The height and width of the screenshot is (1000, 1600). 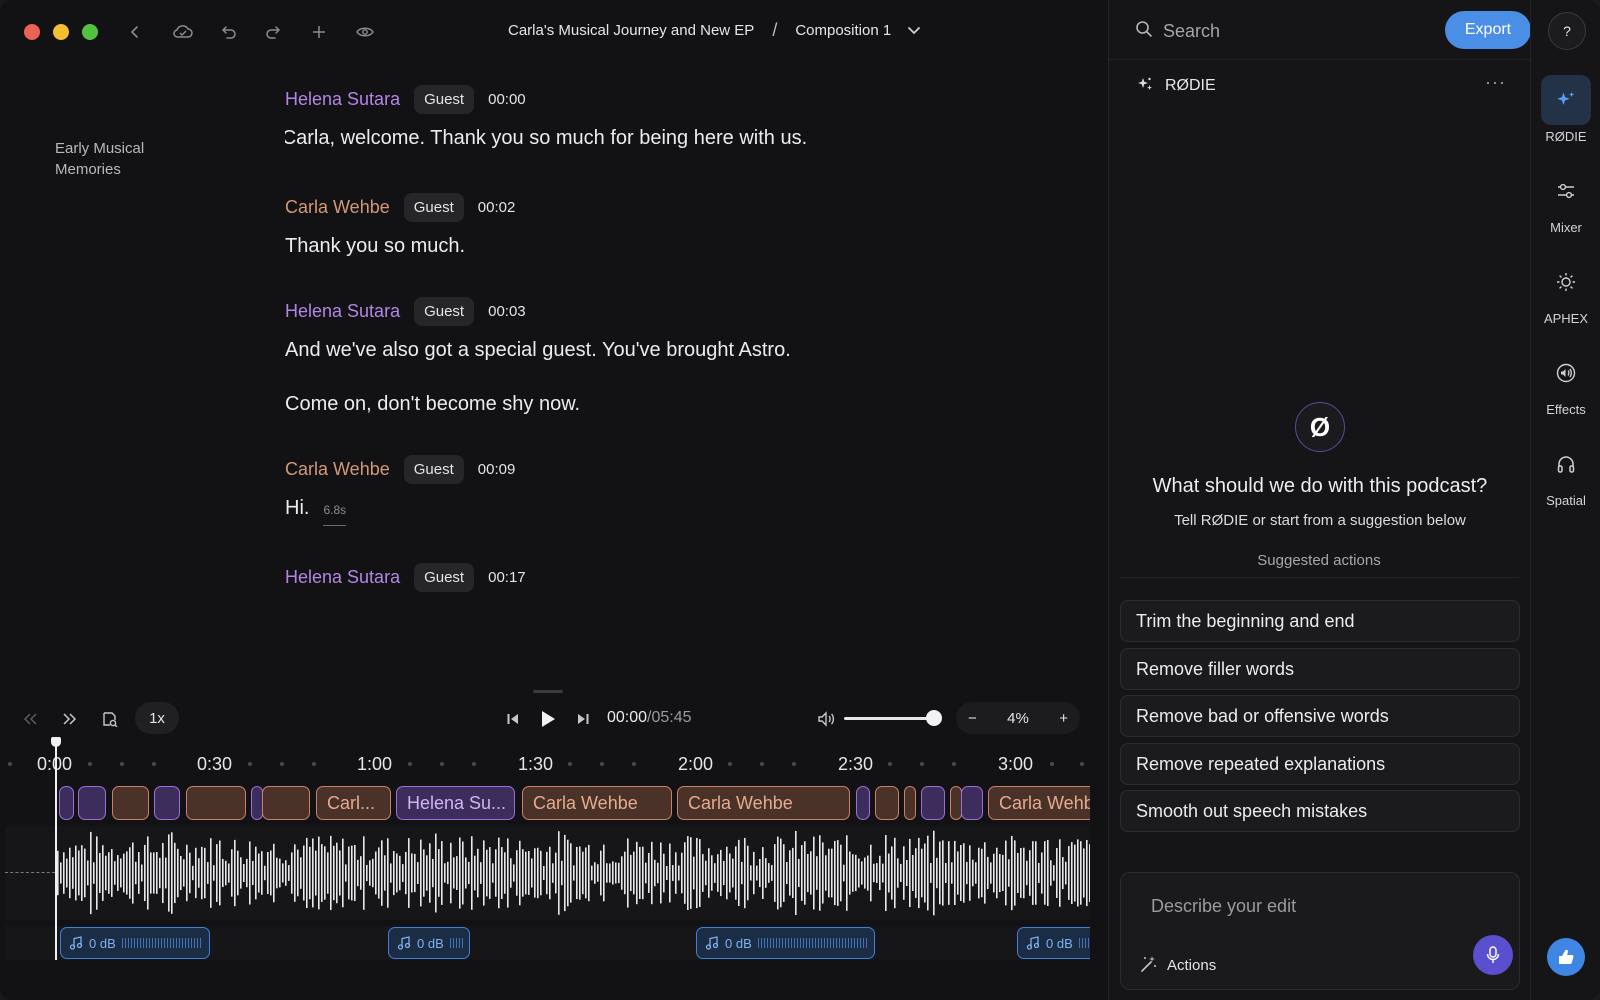 I want to click on previous-icon, so click(x=513, y=719).